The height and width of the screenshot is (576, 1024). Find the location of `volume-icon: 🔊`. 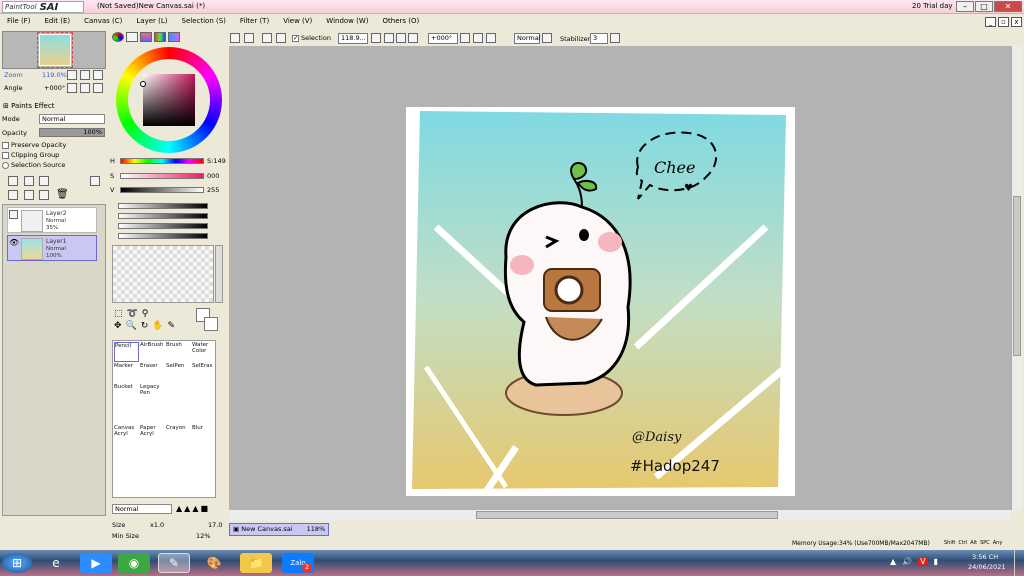

volume-icon: 🔊 is located at coordinates (907, 561).